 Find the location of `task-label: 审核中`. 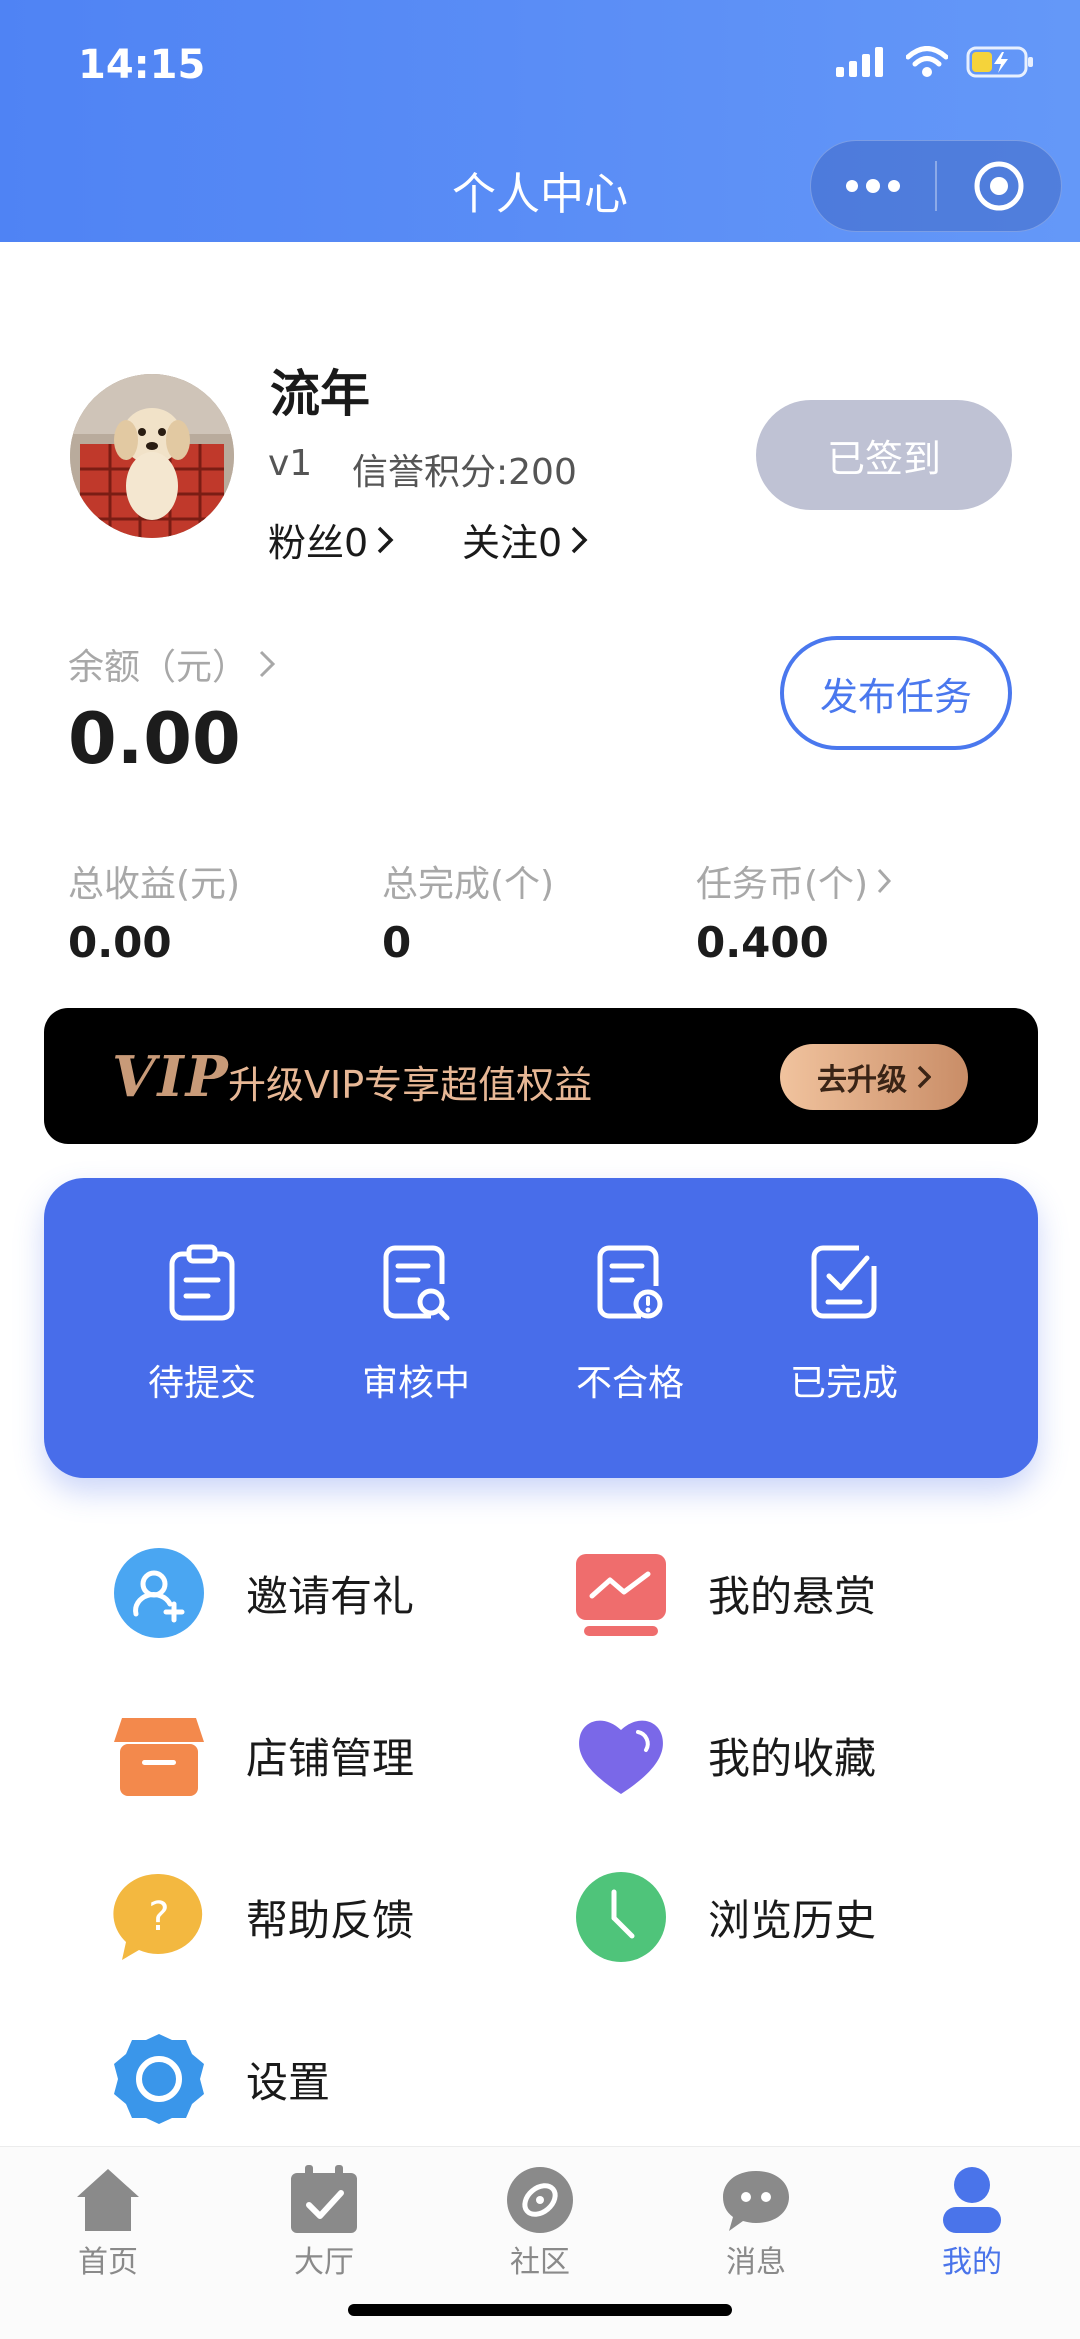

task-label: 审核中 is located at coordinates (415, 1383).